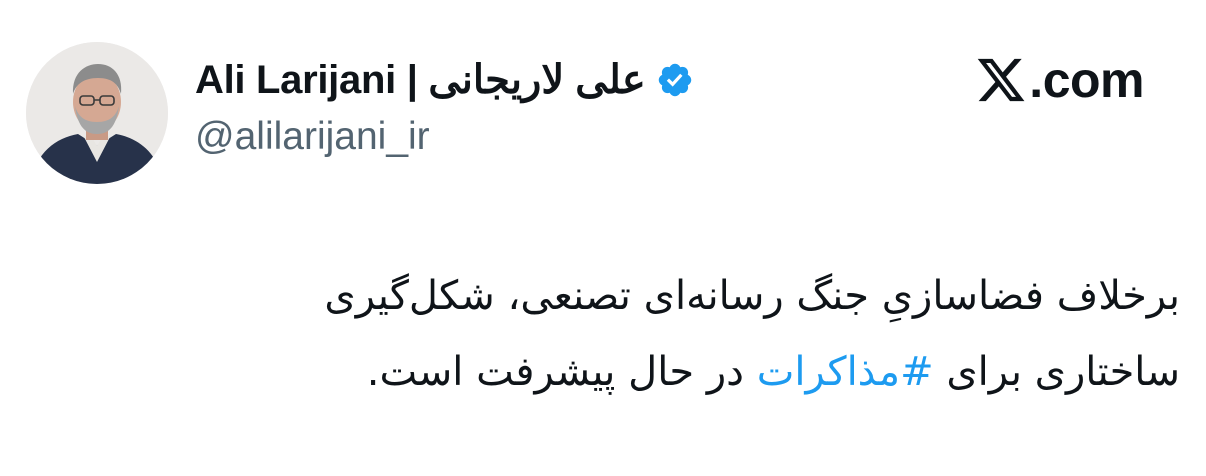  I want to click on verified-badge-icon, so click(675, 80).